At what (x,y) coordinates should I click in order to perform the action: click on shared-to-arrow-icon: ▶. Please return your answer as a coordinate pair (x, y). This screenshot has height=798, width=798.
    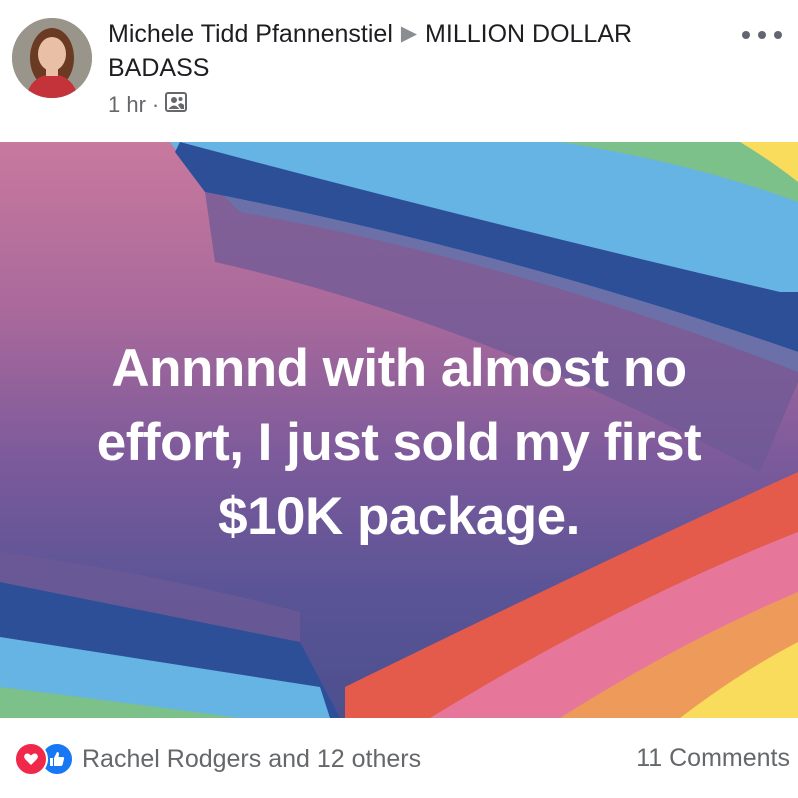
    Looking at the image, I should click on (409, 33).